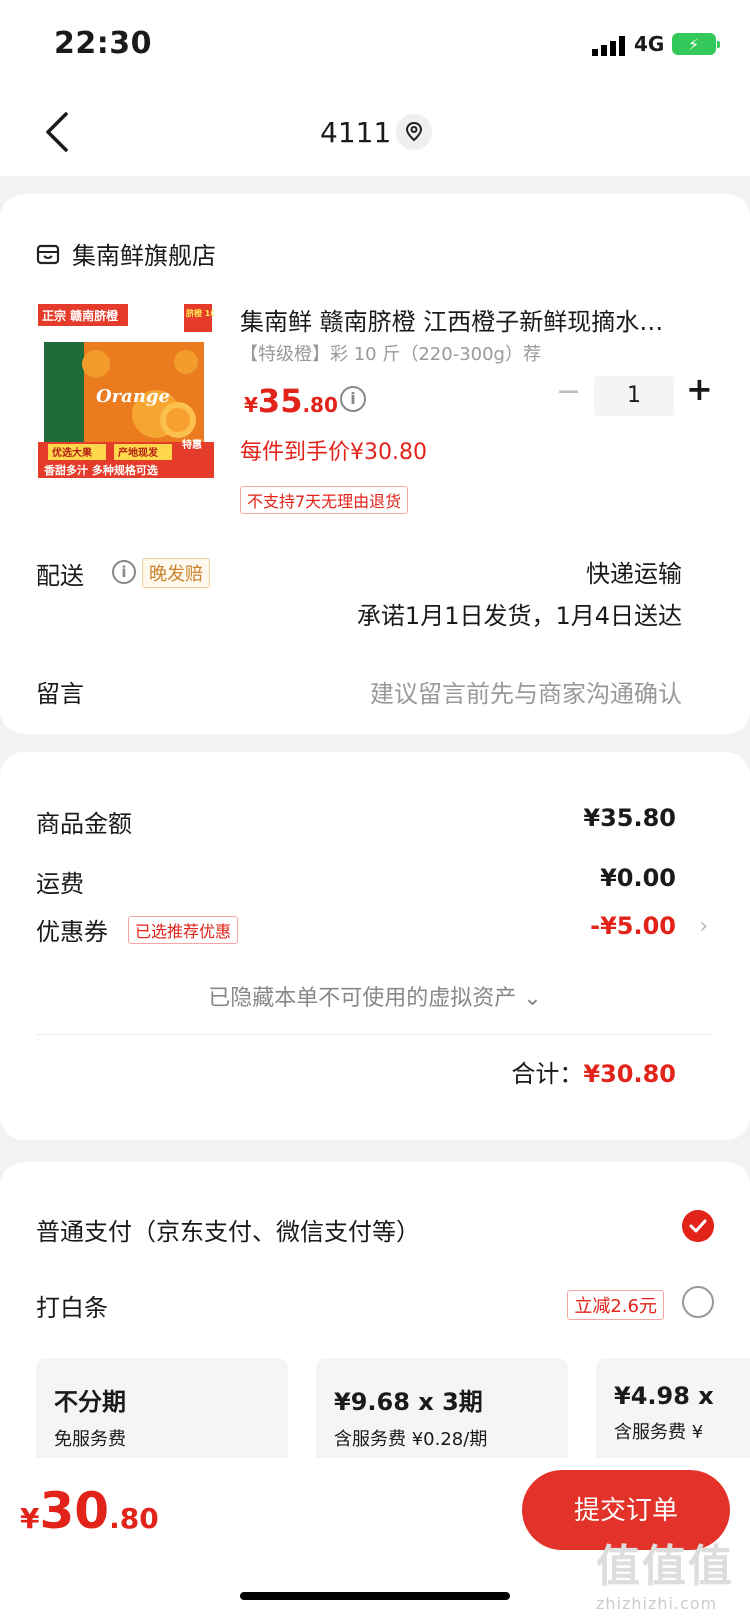  I want to click on shipping-promise: 承诺1月1日发货，1月4日送达, so click(519, 616).